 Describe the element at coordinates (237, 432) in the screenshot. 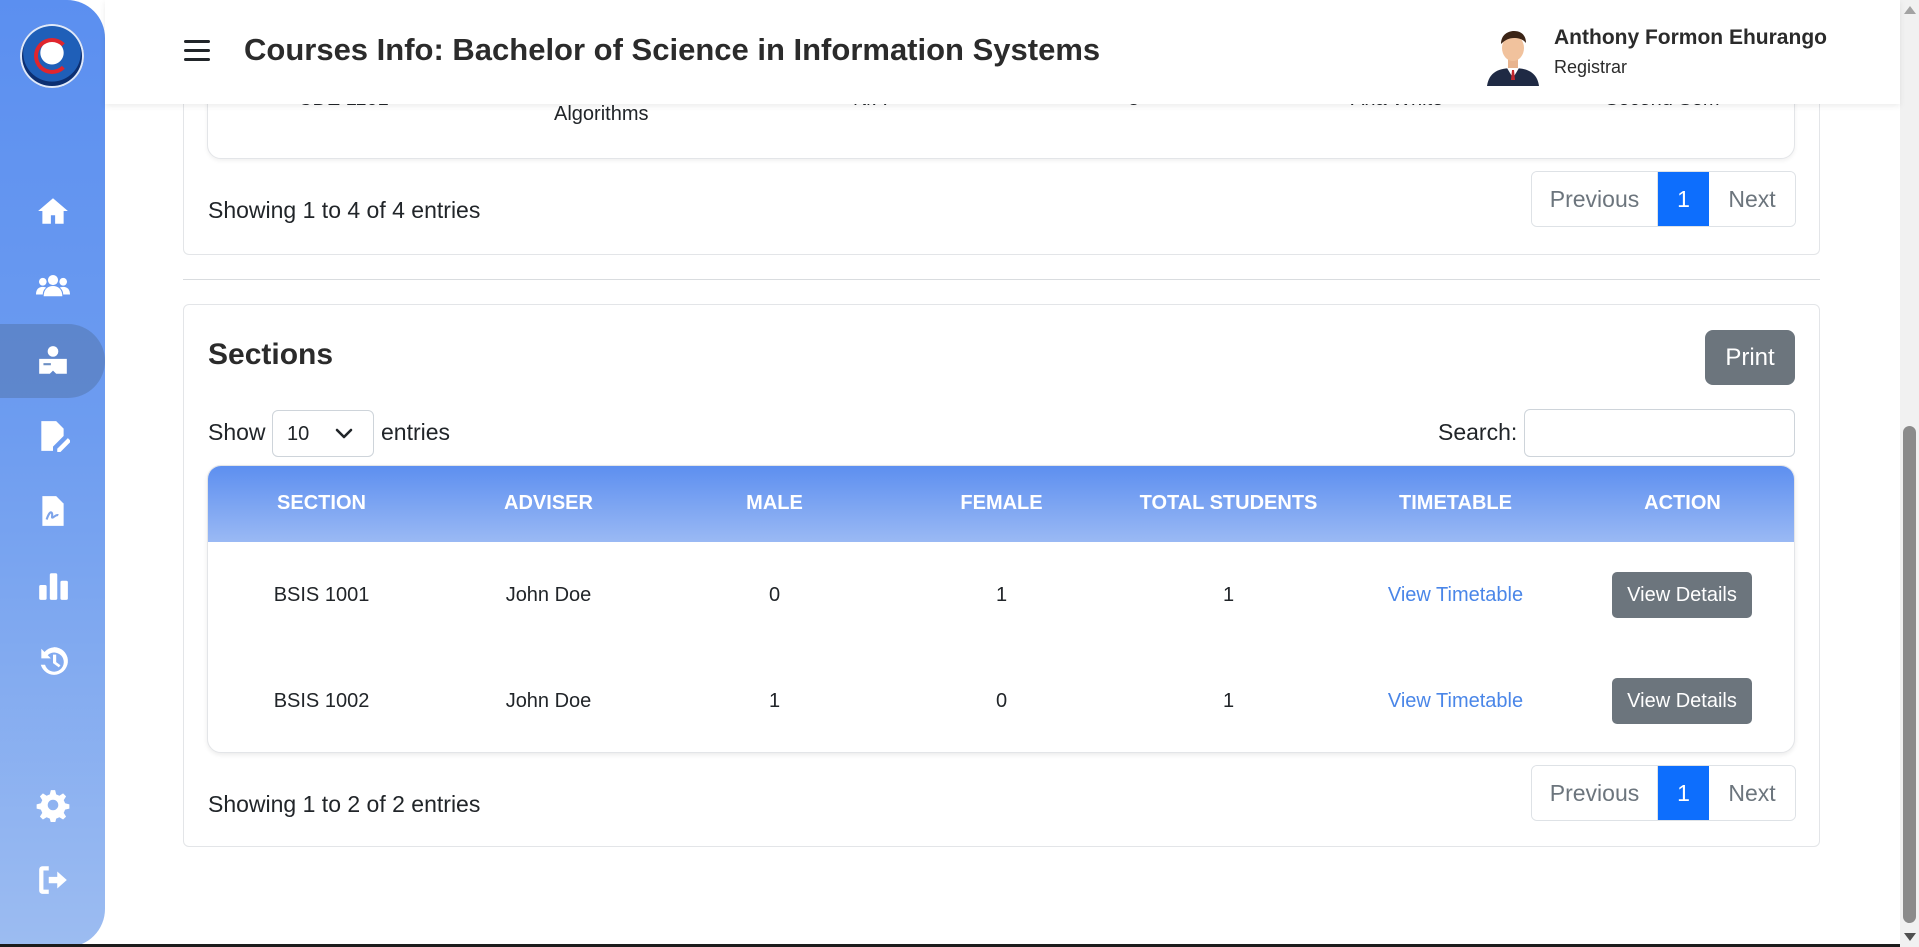

I see `show-label: Show` at that location.